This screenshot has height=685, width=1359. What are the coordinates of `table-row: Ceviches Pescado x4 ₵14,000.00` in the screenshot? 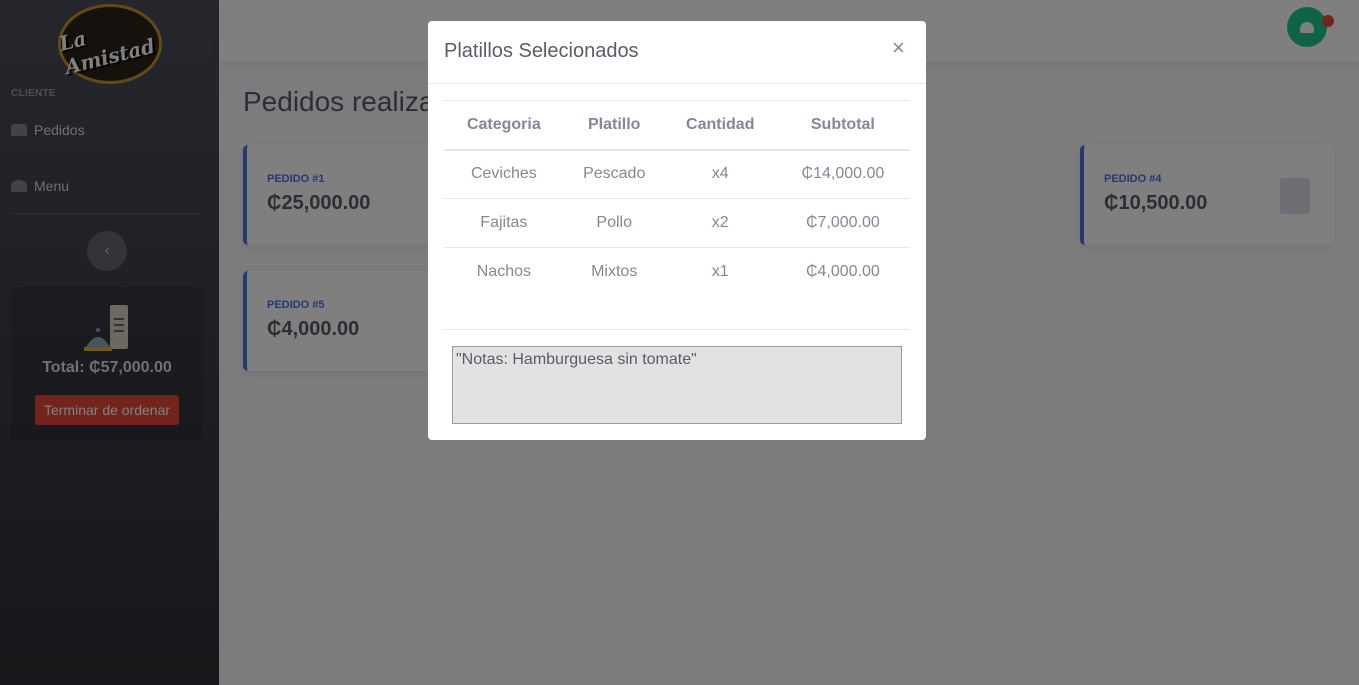 It's located at (677, 174).